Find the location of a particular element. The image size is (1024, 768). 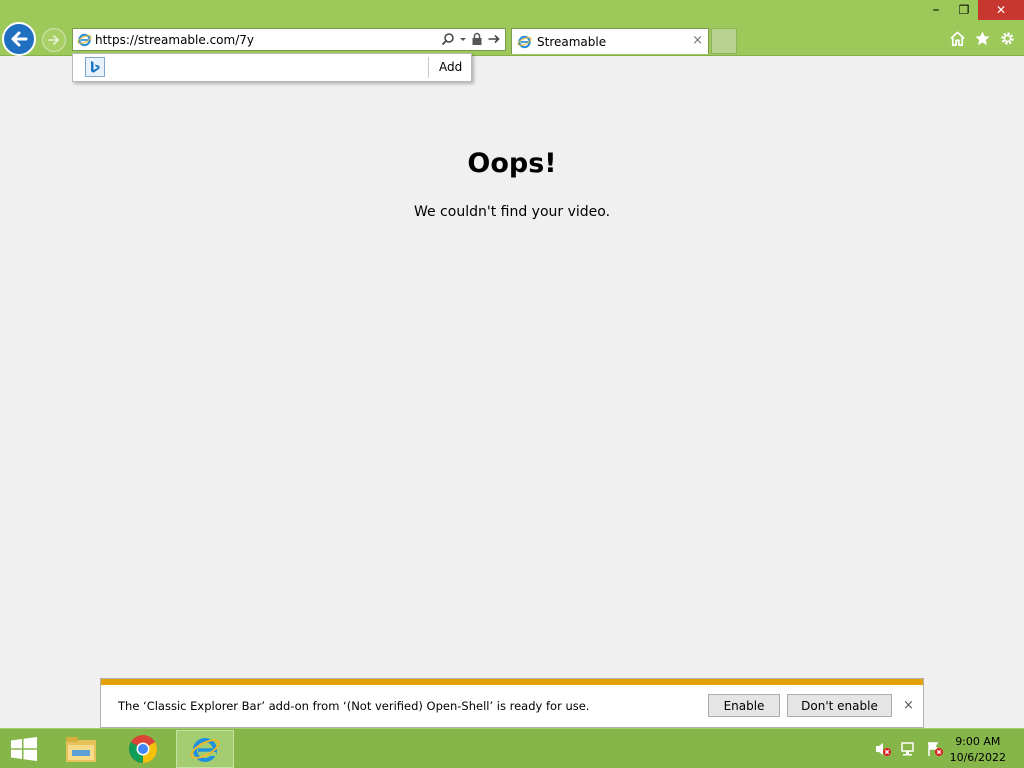

internet-explorer-icon is located at coordinates (205, 750).